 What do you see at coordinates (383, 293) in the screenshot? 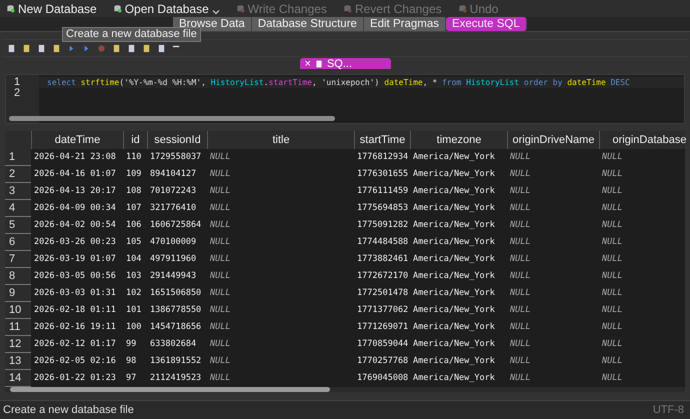
I see `table-cell-text: 1772501478` at bounding box center [383, 293].